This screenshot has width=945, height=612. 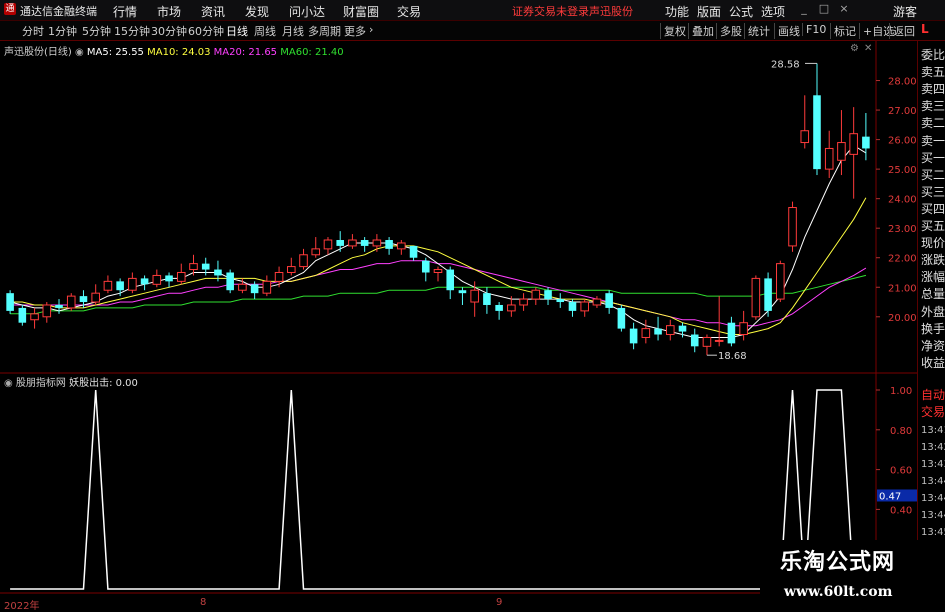 I want to click on period-5min: 5分钟, so click(x=96, y=31).